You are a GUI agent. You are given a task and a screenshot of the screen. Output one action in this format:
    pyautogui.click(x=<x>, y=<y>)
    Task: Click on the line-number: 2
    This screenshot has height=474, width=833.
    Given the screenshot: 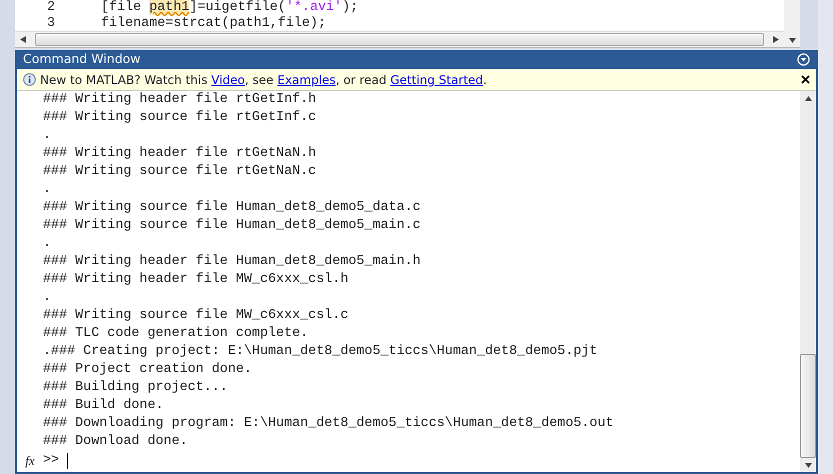 What is the action you would take?
    pyautogui.click(x=51, y=8)
    